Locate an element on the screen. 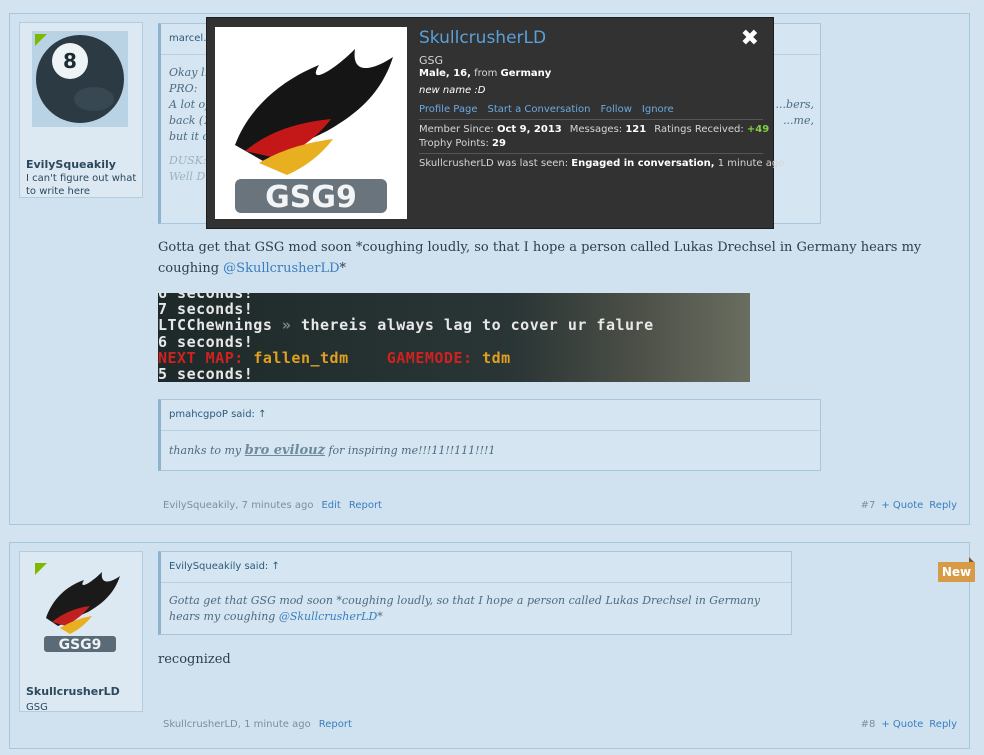  popup-username: SkullcrusherLD is located at coordinates (482, 38).